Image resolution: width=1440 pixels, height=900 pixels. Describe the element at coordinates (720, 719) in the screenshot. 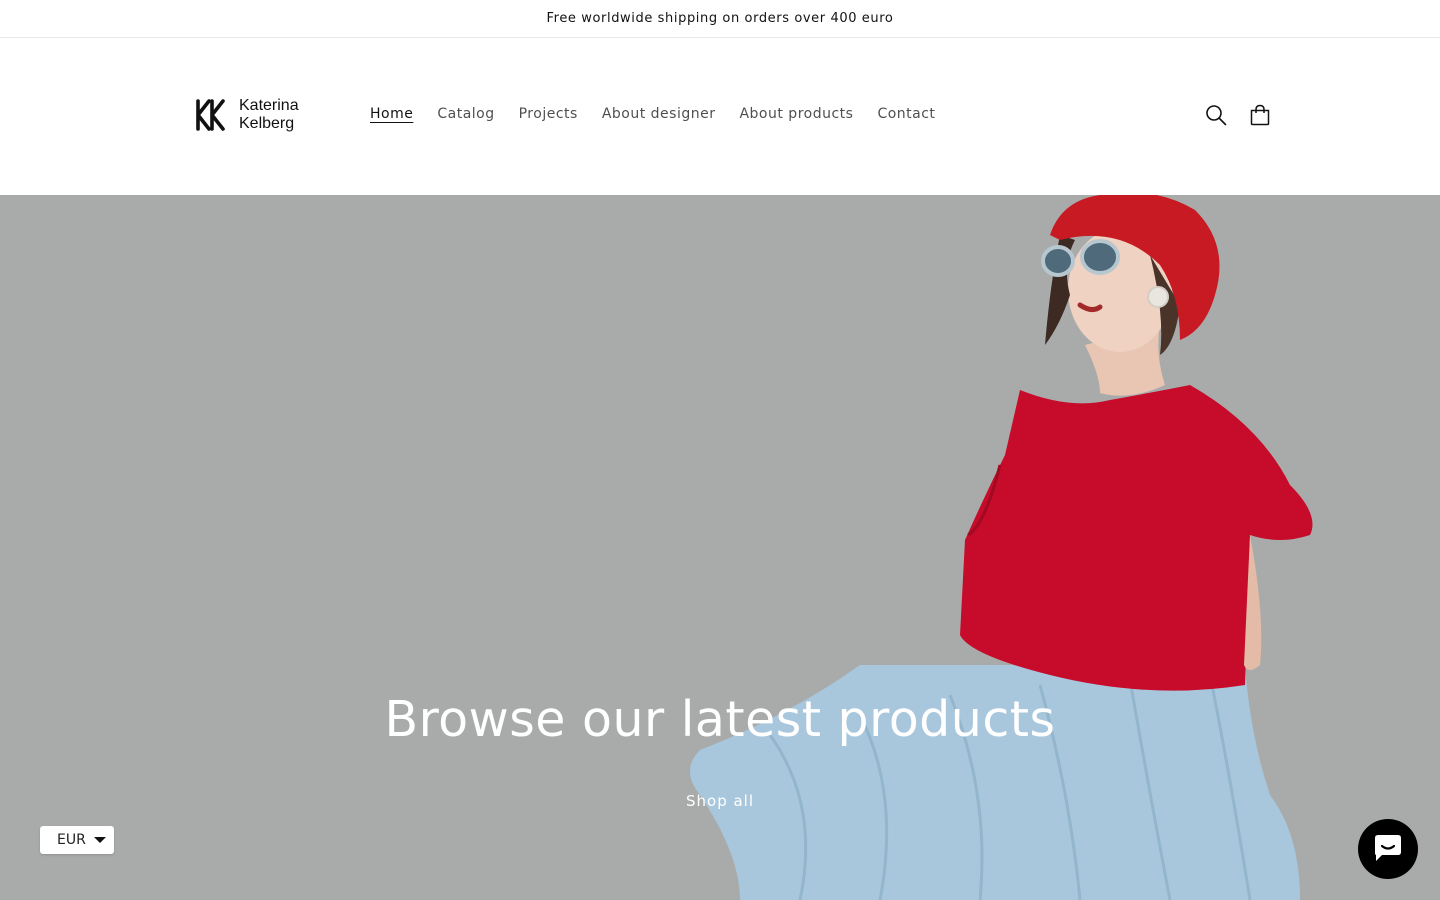

I see `hero-title: Browse our latest products` at that location.